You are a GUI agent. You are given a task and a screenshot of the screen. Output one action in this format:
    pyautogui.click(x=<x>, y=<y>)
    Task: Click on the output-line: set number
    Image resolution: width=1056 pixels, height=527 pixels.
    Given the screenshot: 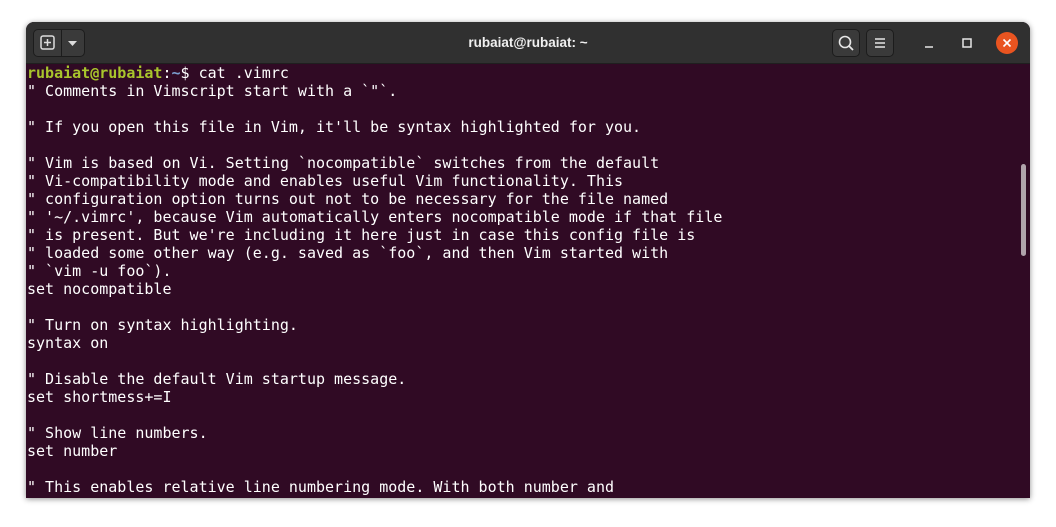 What is the action you would take?
    pyautogui.click(x=72, y=451)
    